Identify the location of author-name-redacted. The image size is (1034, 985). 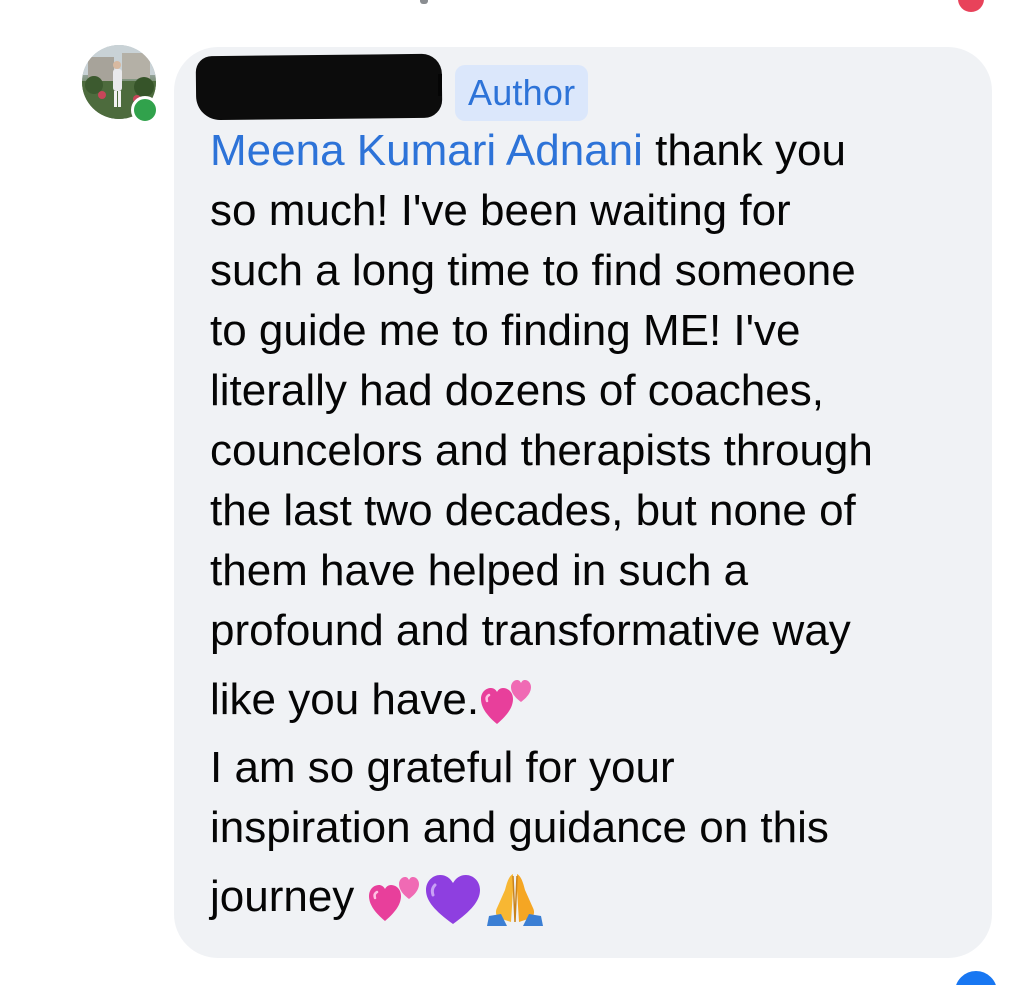
(319, 87).